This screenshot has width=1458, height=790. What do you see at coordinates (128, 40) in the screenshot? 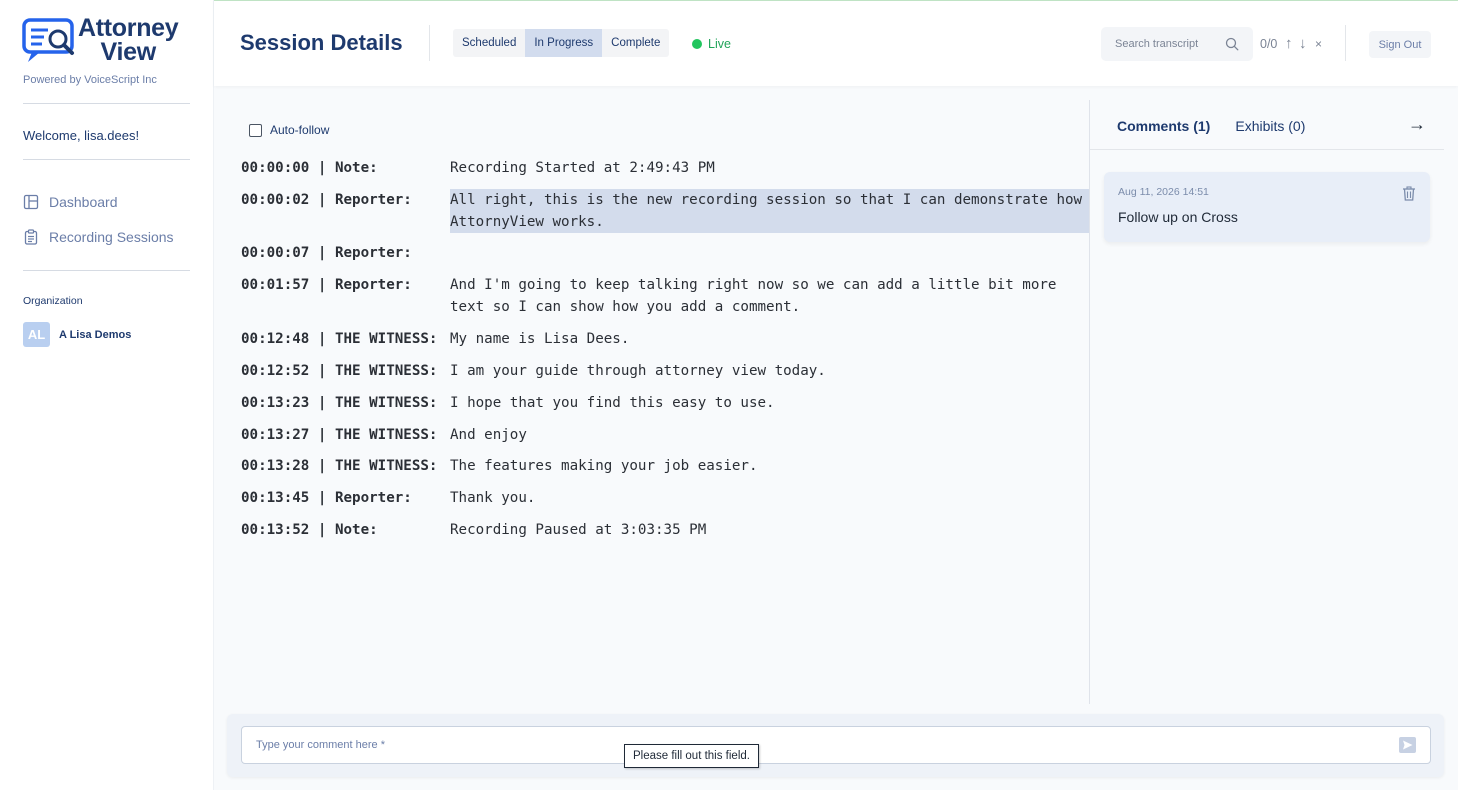
I see `brand-name: Attorney View` at bounding box center [128, 40].